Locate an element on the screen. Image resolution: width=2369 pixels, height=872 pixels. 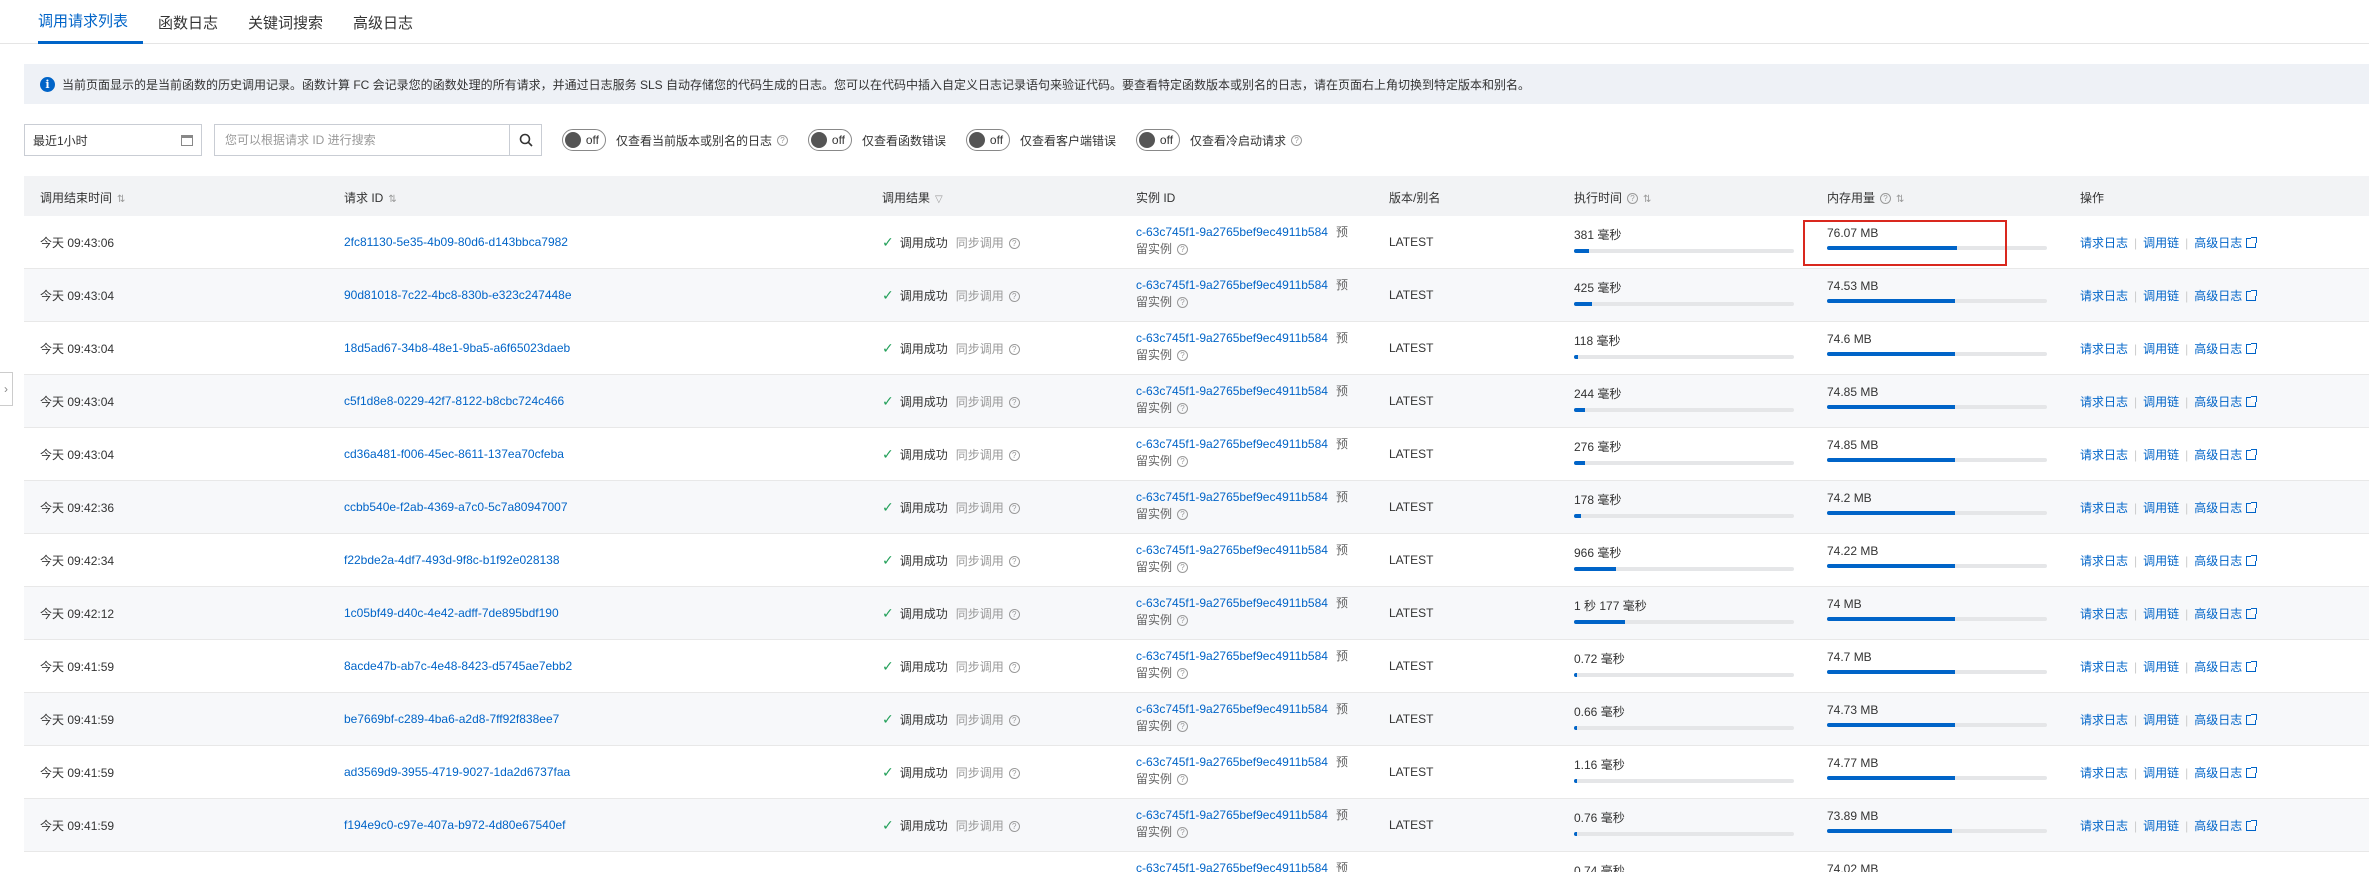
request-id-link: ad3569d9-3955-4719-9027-1da2d6737faa is located at coordinates (457, 772).